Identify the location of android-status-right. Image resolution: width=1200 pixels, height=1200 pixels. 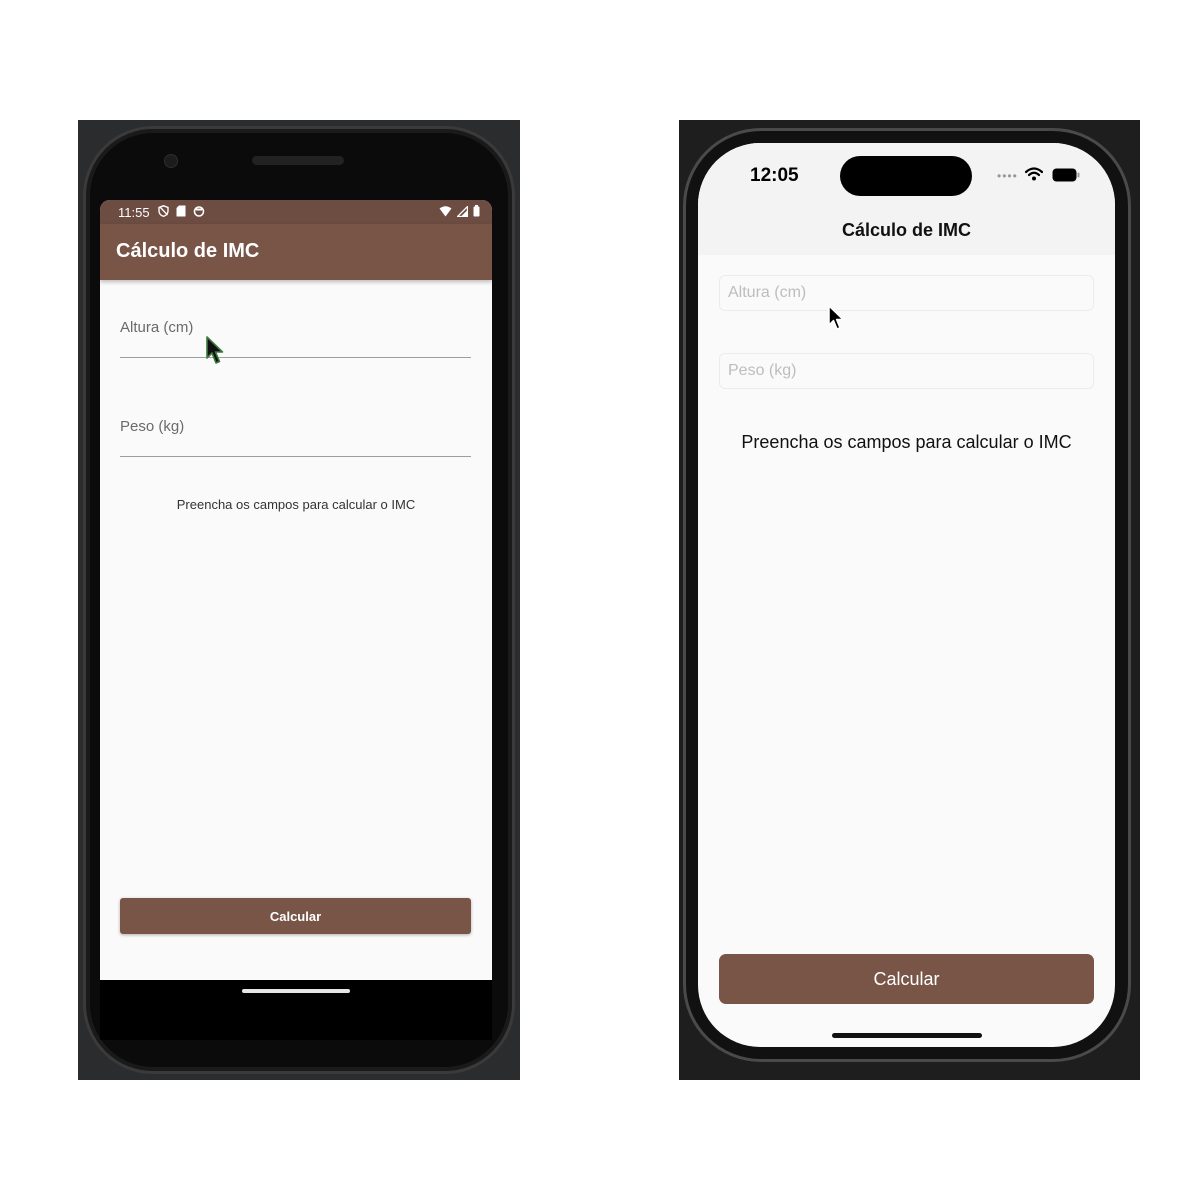
(459, 212).